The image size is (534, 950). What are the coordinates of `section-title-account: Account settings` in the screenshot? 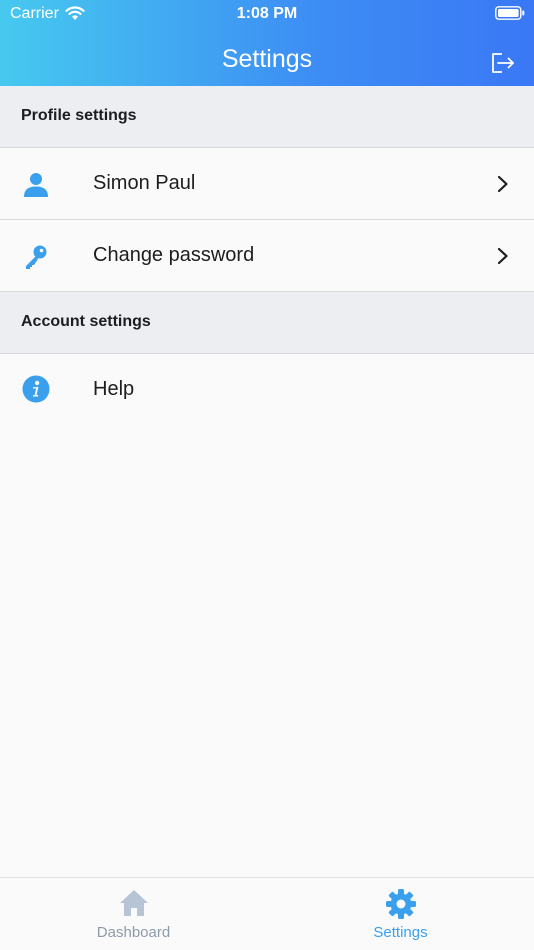 It's located at (86, 321).